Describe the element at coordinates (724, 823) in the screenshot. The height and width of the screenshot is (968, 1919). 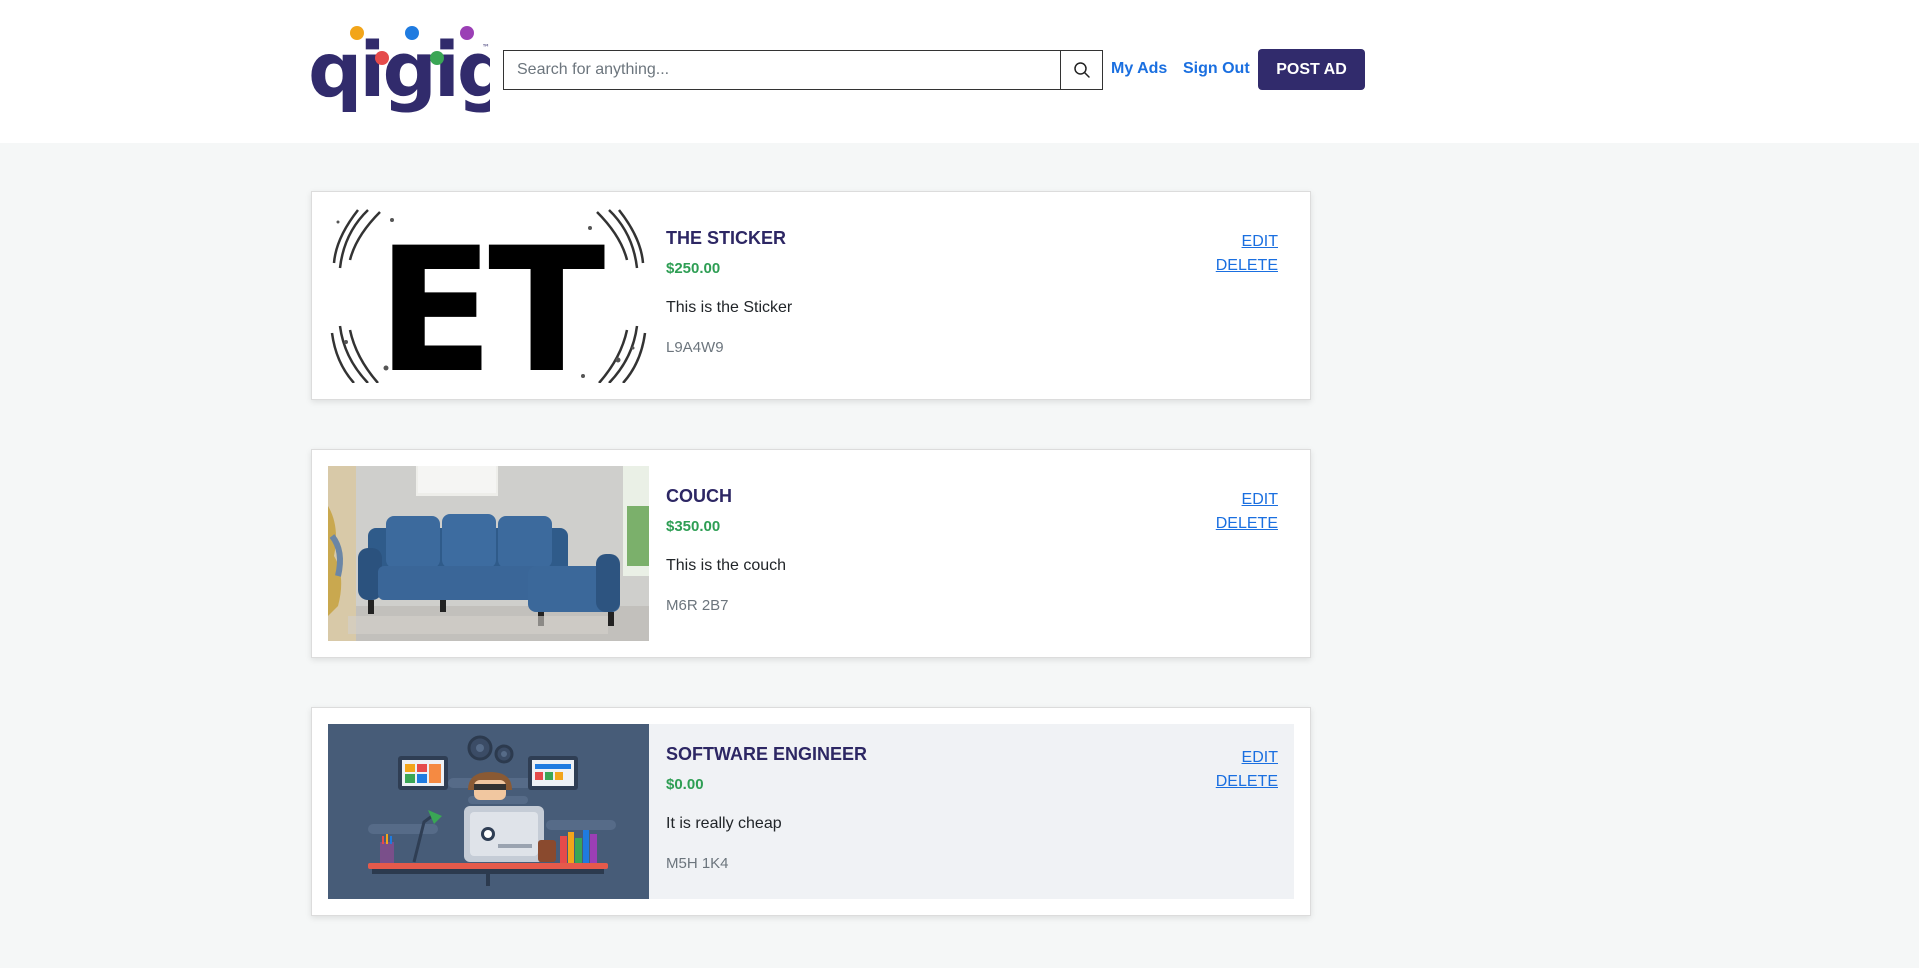
I see `ad-description: It is really cheap` at that location.